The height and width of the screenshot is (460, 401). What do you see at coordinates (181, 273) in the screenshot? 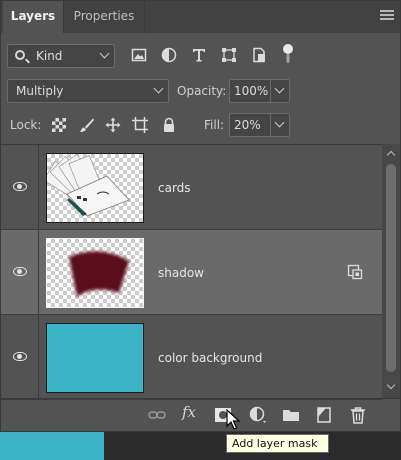
I see `layer-name: shadow` at bounding box center [181, 273].